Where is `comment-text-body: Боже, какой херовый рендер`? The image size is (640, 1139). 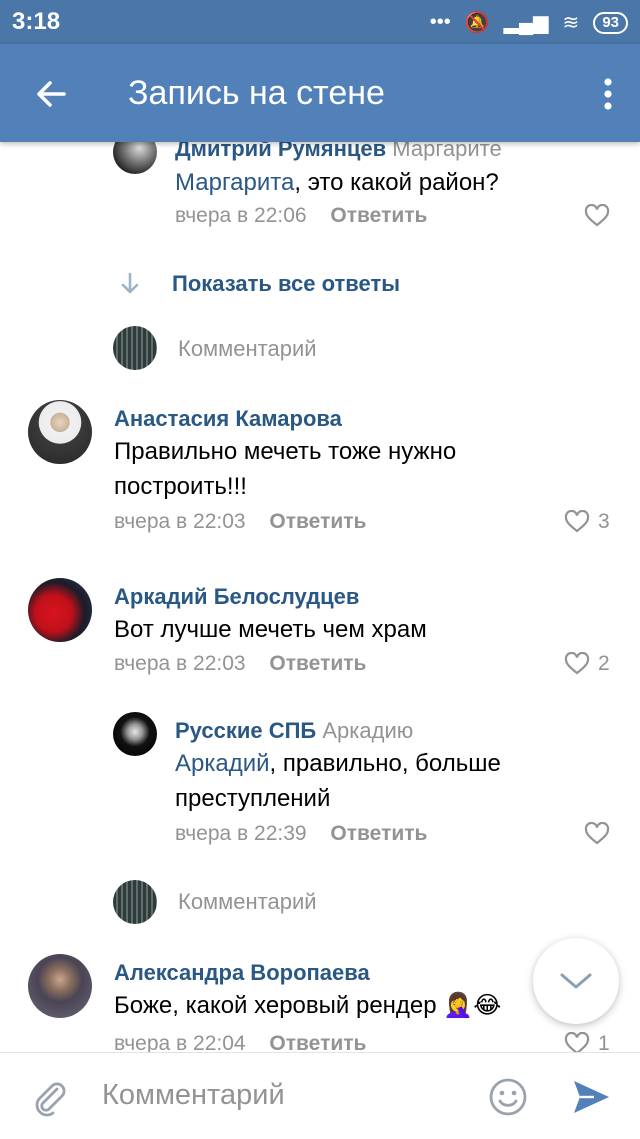 comment-text-body: Боже, какой херовый рендер is located at coordinates (275, 1005).